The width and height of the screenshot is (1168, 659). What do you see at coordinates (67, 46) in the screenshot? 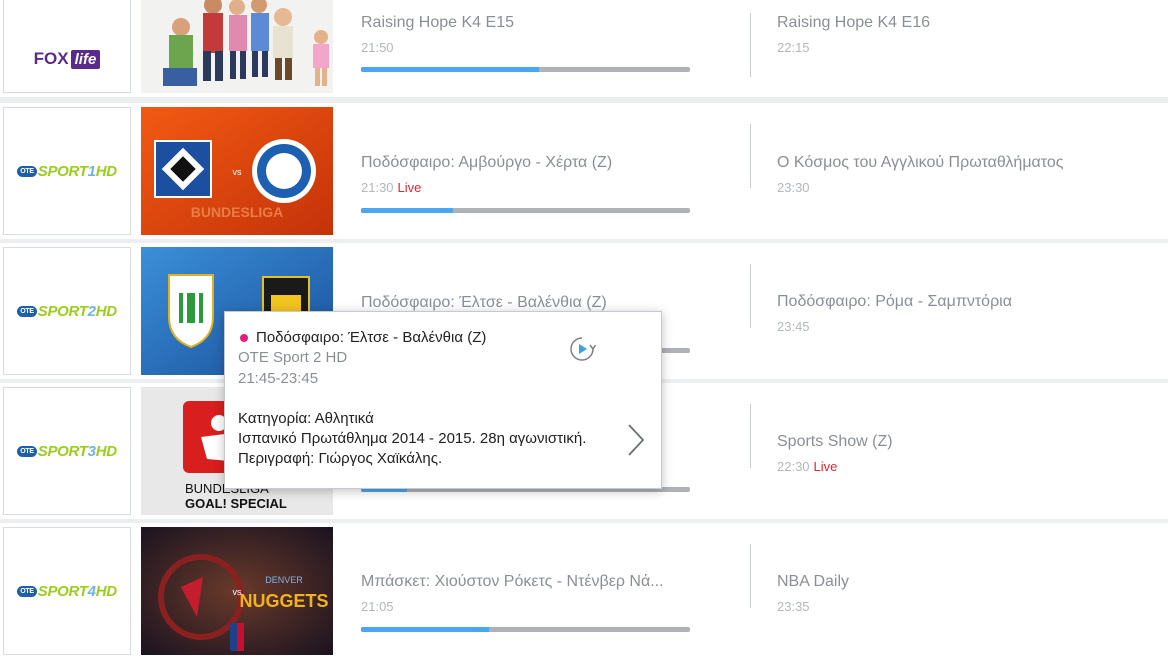
I see `channel-logo-foxlife: FOX life` at bounding box center [67, 46].